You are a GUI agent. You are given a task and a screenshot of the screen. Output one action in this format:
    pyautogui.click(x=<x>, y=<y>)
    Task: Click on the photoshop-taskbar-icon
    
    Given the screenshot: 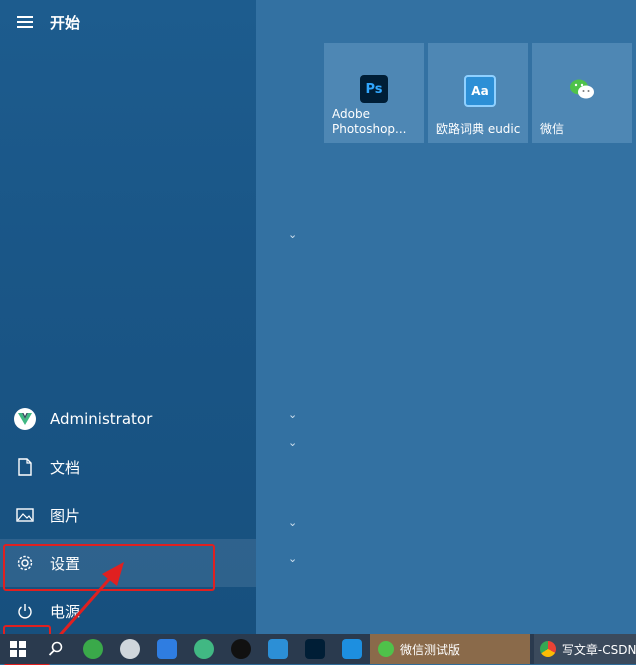 What is the action you would take?
    pyautogui.click(x=315, y=649)
    